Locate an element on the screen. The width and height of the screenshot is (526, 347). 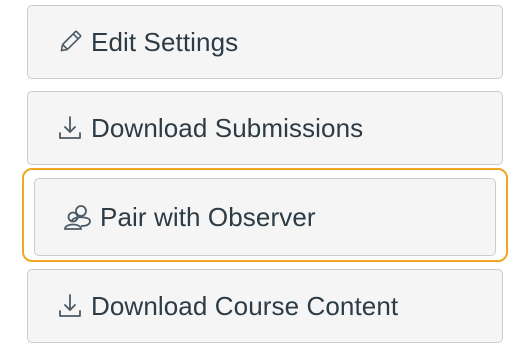
user-group-icon is located at coordinates (78, 217).